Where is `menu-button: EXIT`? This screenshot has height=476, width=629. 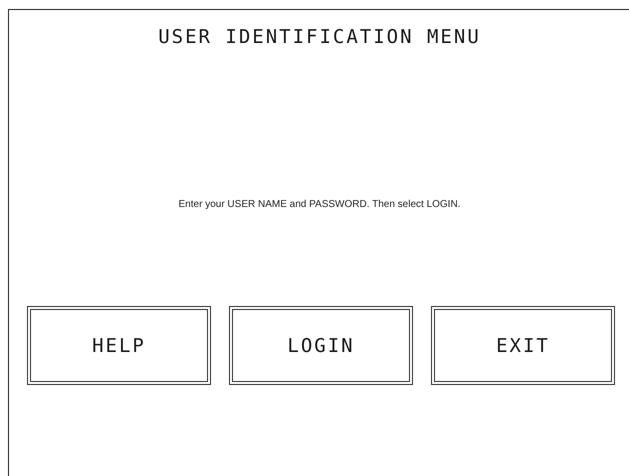
menu-button: EXIT is located at coordinates (523, 345).